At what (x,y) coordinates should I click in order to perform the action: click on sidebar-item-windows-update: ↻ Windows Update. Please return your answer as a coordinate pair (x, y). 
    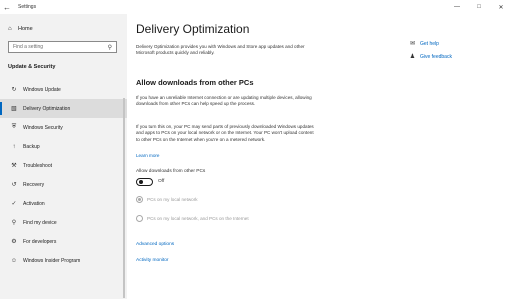
    Looking at the image, I should click on (63, 89).